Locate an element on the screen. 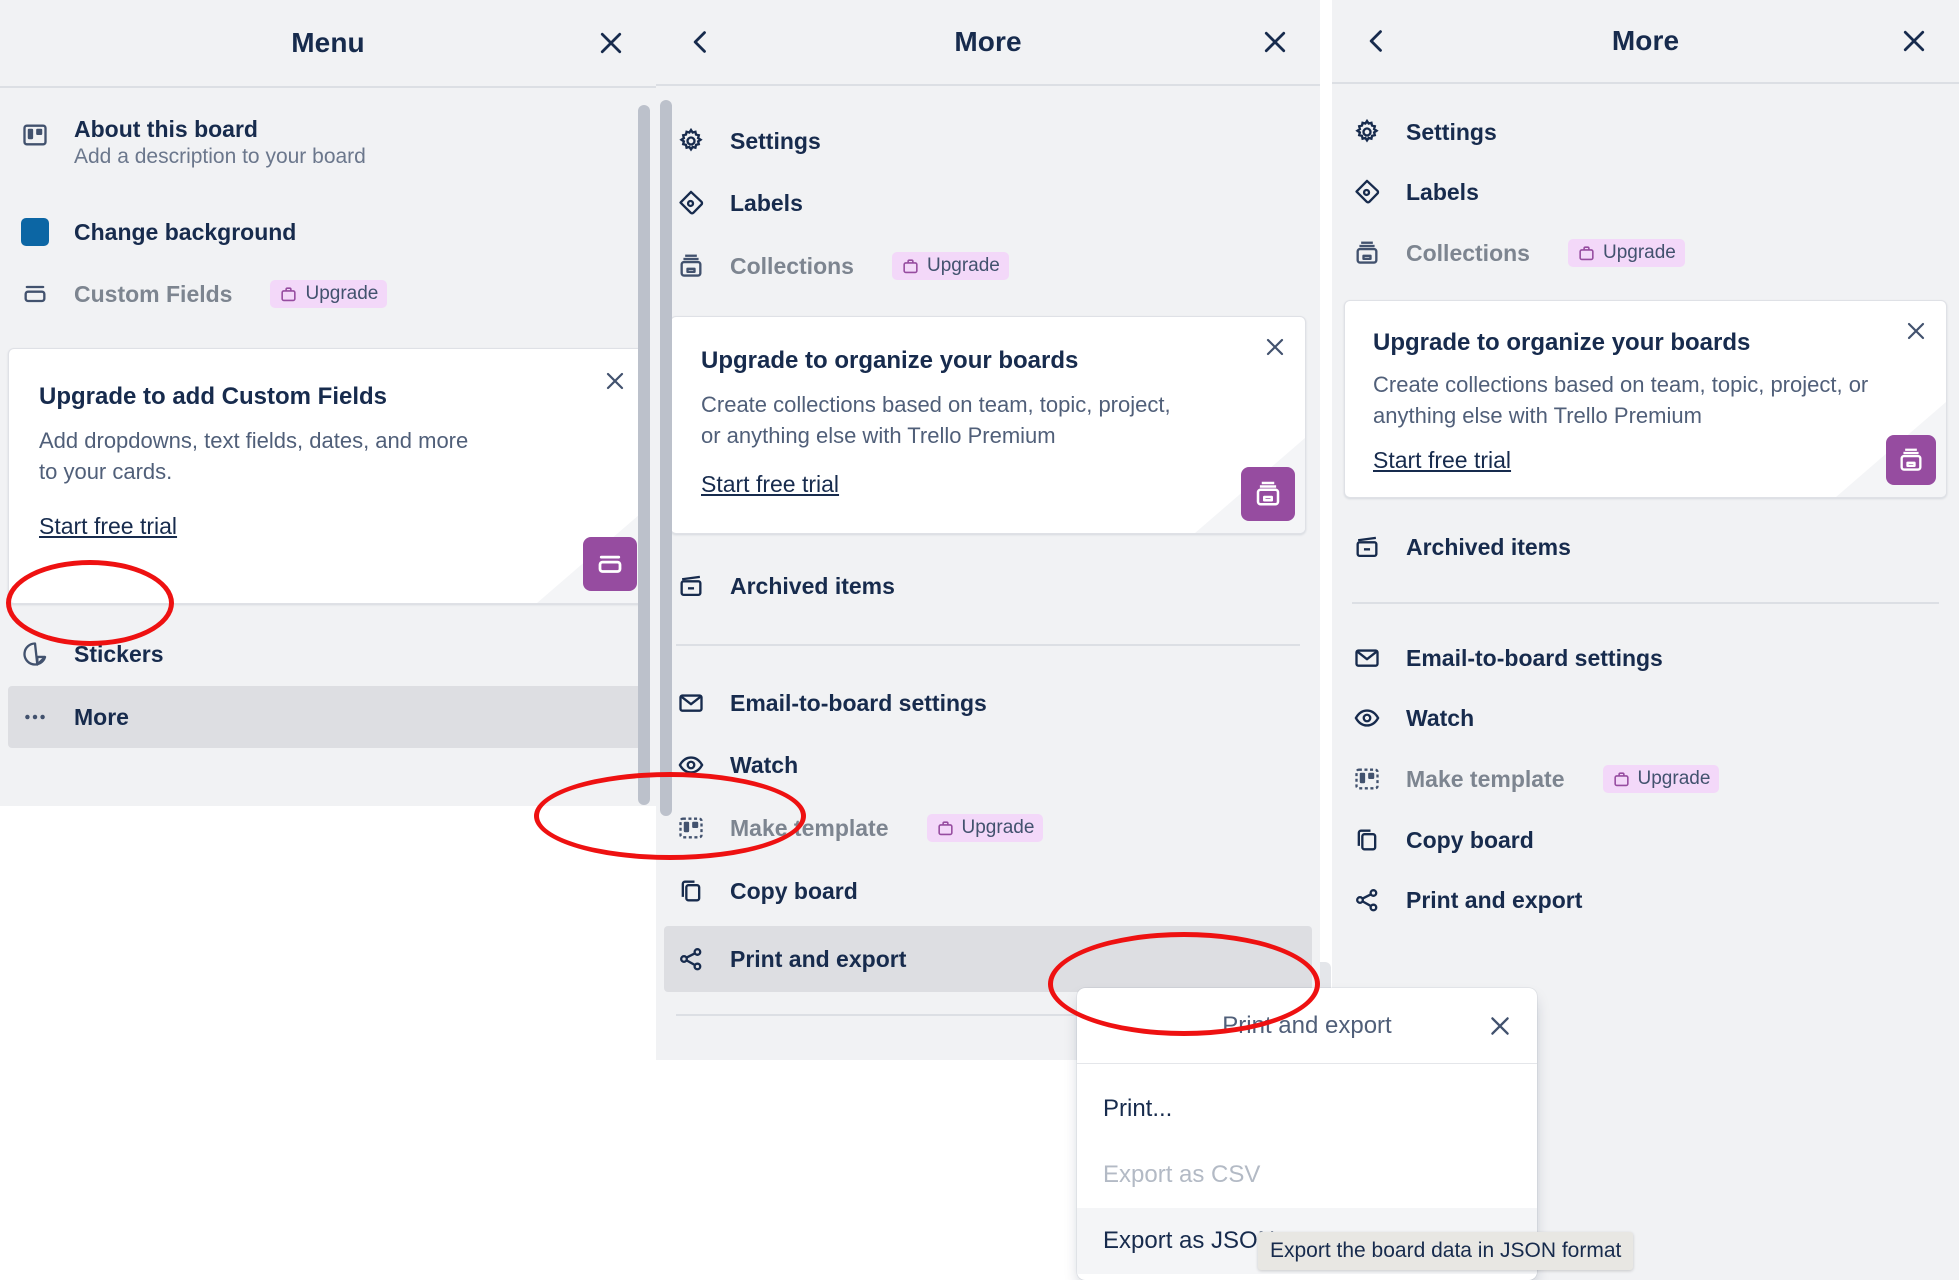 The image size is (1959, 1280). archive-icon is located at coordinates (1367, 547).